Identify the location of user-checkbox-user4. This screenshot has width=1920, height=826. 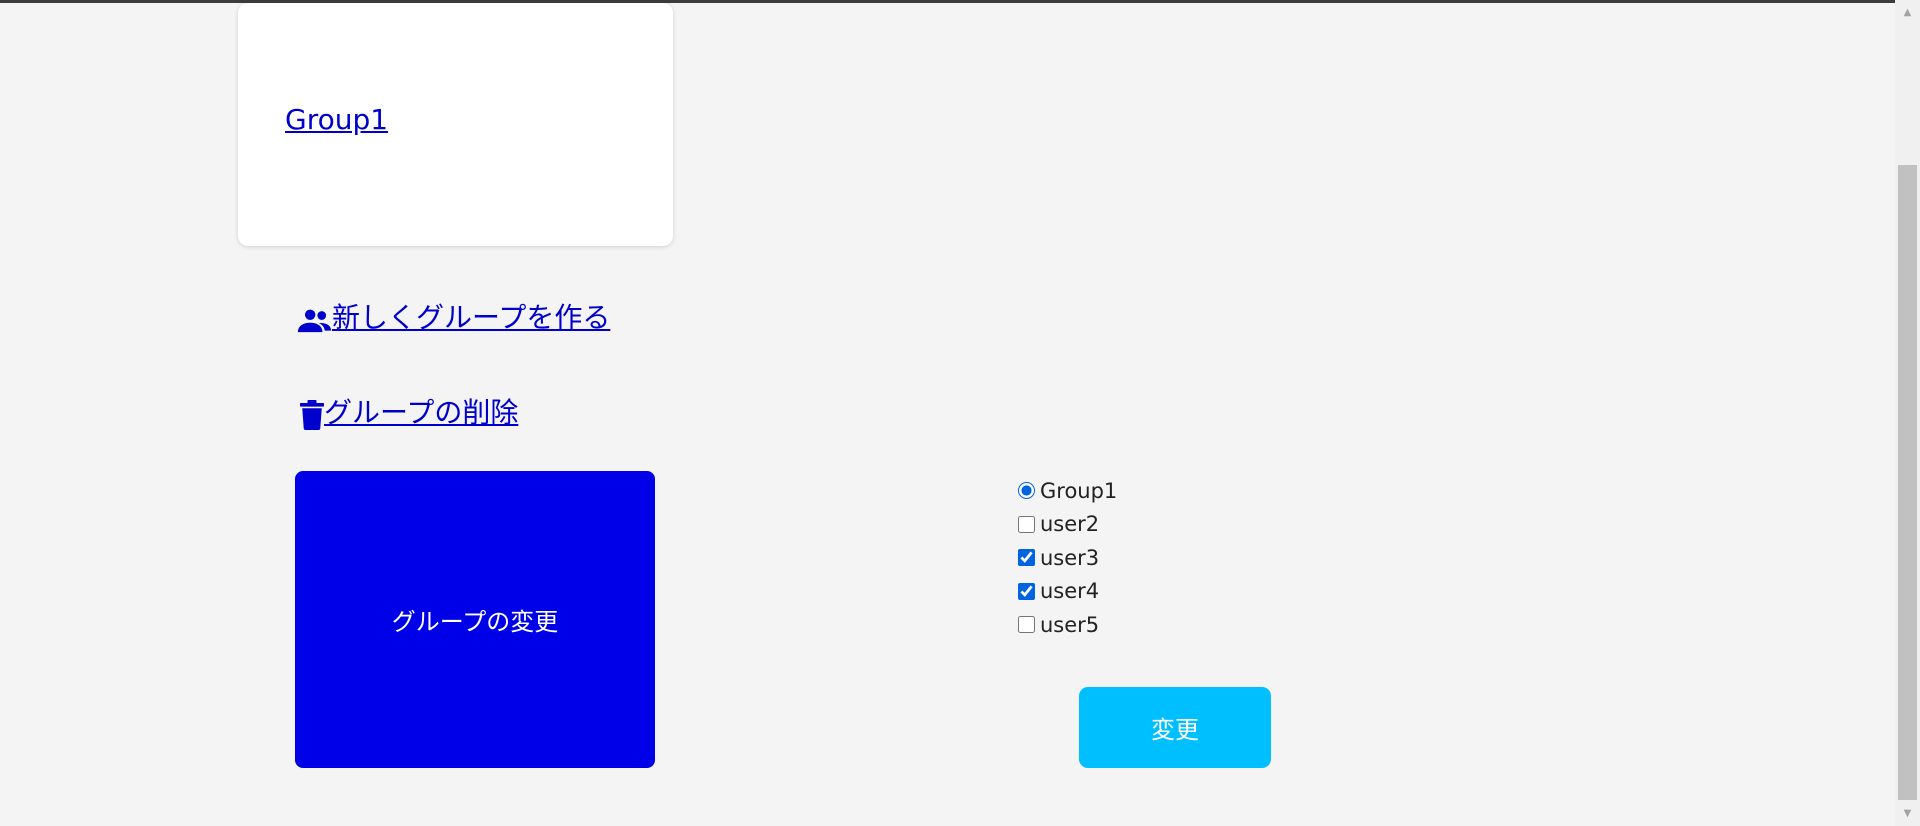
(1026, 591).